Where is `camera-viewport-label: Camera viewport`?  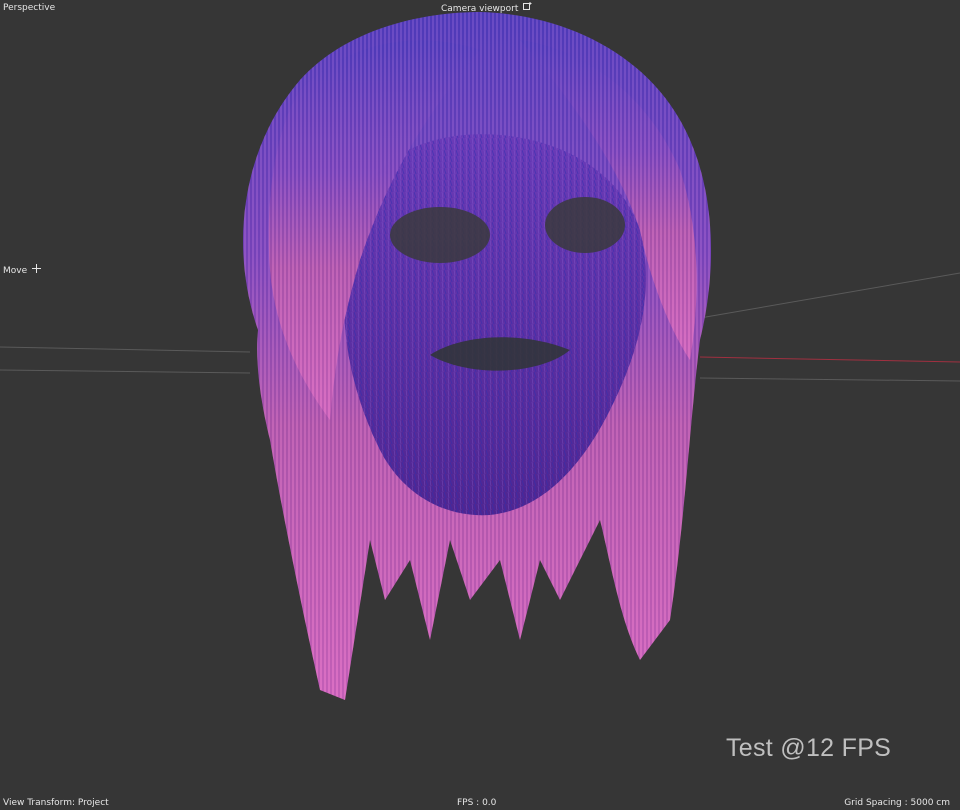 camera-viewport-label: Camera viewport is located at coordinates (480, 9).